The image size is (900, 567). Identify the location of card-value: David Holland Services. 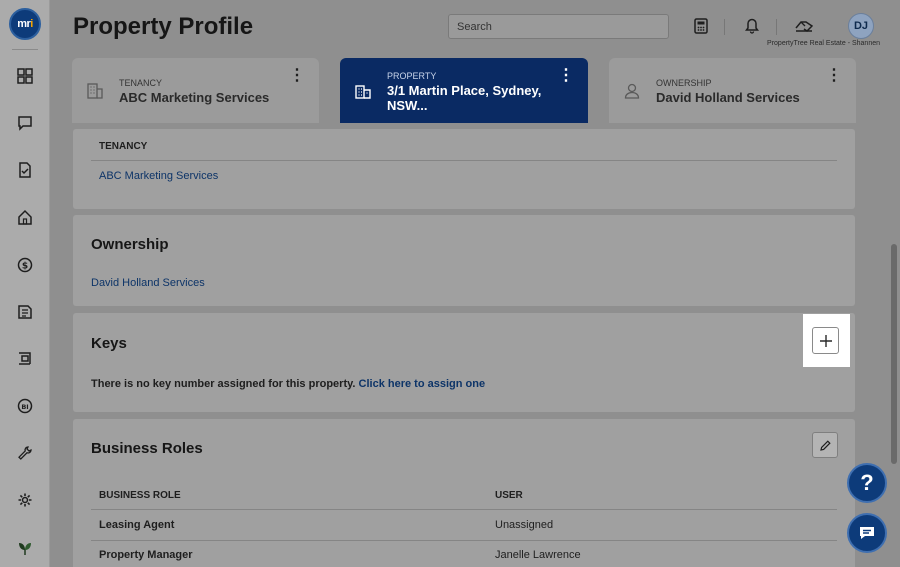
(728, 97).